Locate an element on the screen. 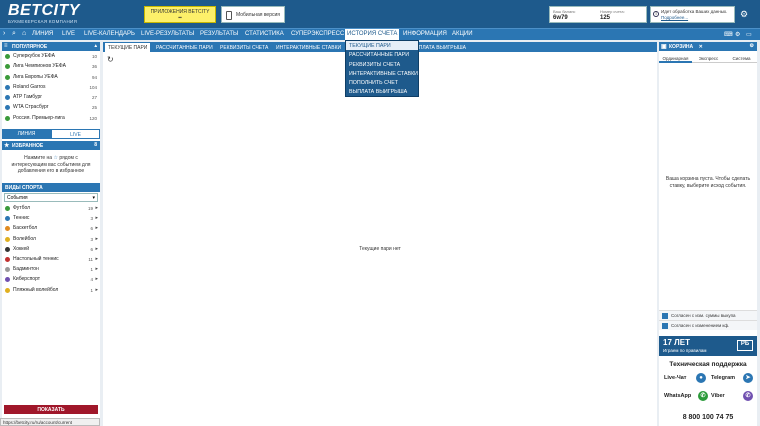 The image size is (760, 426). search-icon: ⌕ is located at coordinates (14, 34).